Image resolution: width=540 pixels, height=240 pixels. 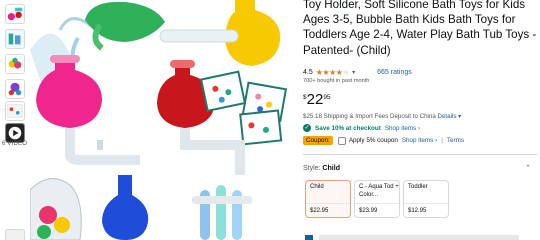 I want to click on price: $ 22 95, so click(x=317, y=99).